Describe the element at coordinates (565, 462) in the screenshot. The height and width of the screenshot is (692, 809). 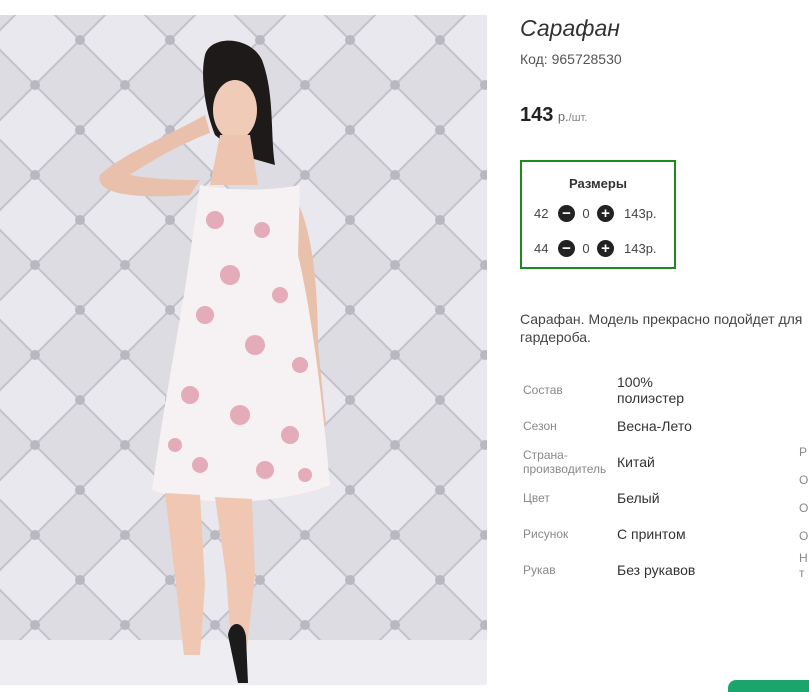
I see `property-key: Страна-производитель` at that location.